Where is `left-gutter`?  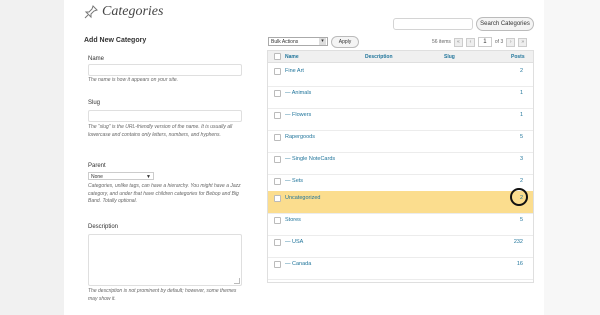
left-gutter is located at coordinates (32, 157).